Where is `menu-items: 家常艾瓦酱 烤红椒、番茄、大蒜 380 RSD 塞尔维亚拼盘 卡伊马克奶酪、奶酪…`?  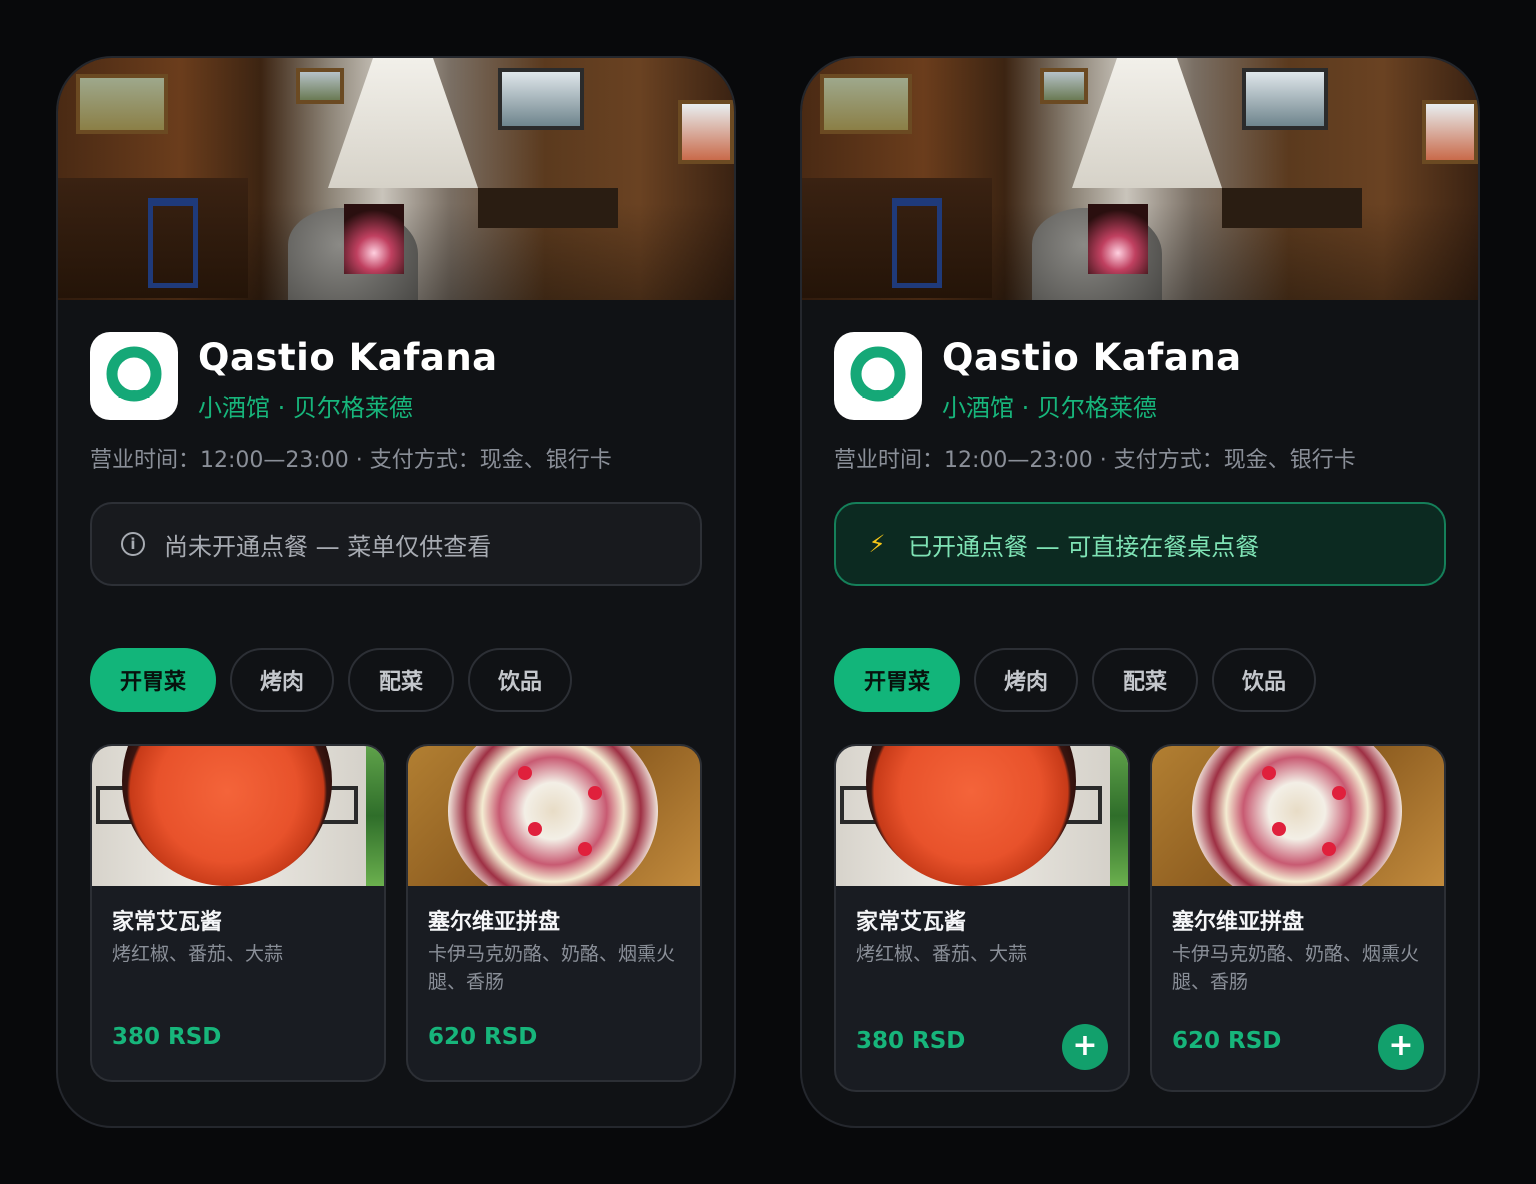 menu-items: 家常艾瓦酱 烤红椒、番茄、大蒜 380 RSD 塞尔维亚拼盘 卡伊马克奶酪、奶酪… is located at coordinates (396, 913).